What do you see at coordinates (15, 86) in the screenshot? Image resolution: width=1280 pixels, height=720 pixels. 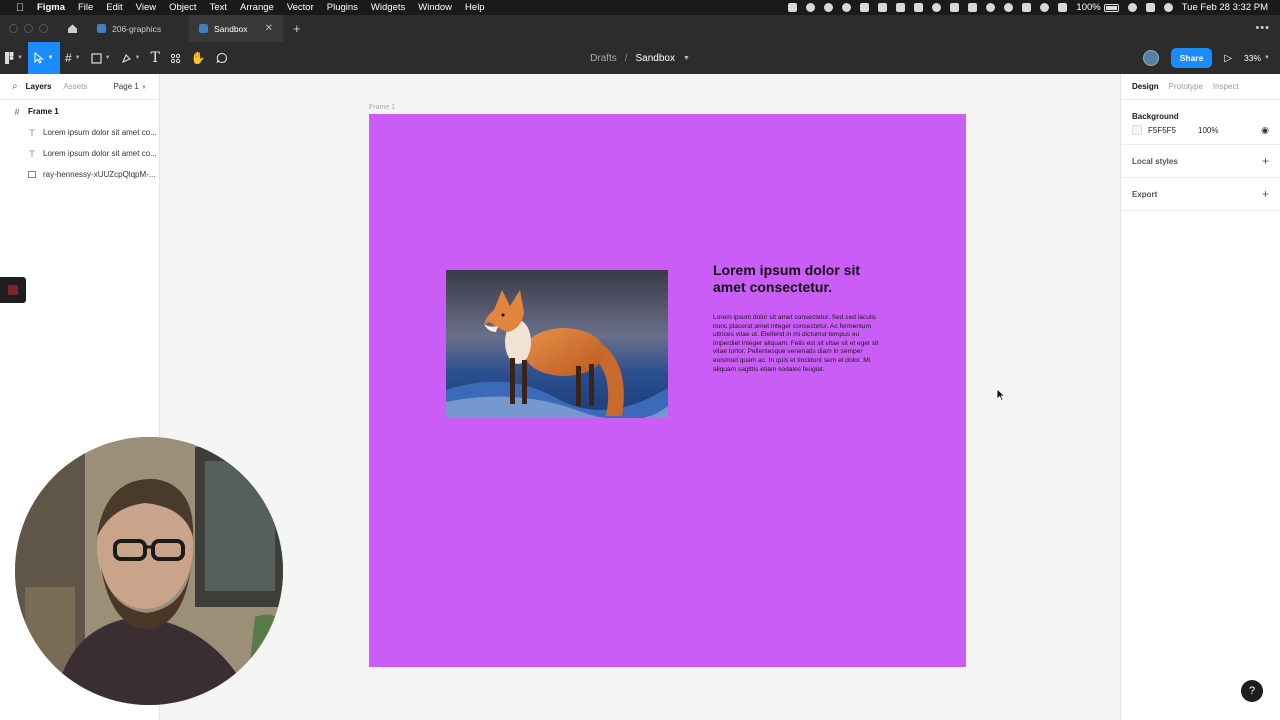 I see `search-icon: ⌕` at bounding box center [15, 86].